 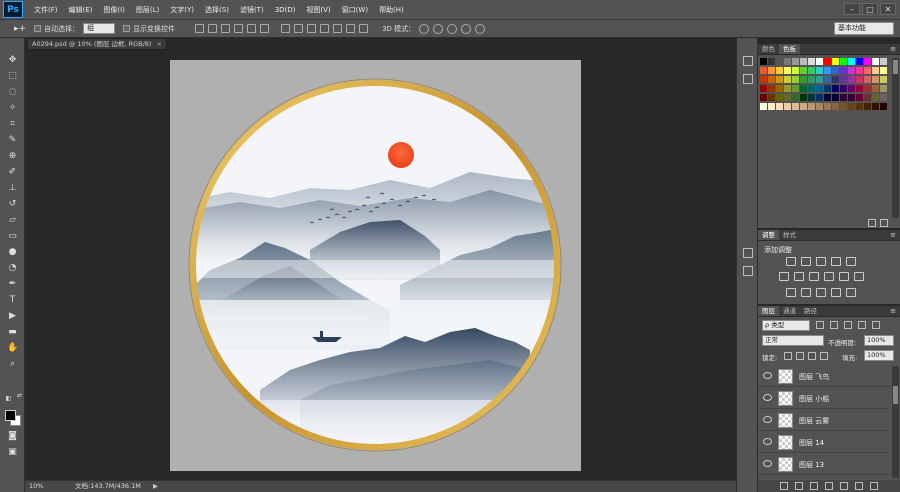 What do you see at coordinates (480, 28) in the screenshot?
I see `3d-scale-icon` at bounding box center [480, 28].